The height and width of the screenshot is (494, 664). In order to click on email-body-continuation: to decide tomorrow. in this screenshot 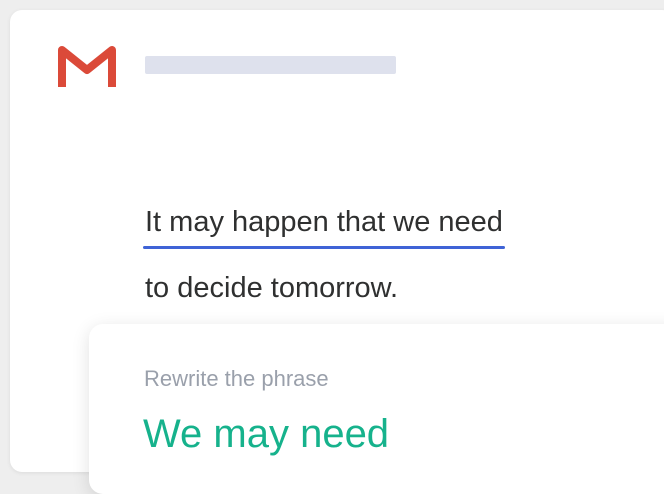, I will do `click(272, 288)`.